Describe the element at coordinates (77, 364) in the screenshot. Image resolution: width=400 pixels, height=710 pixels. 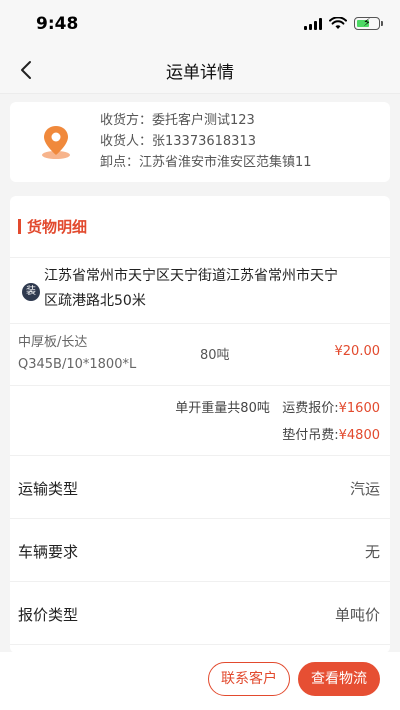
I see `goods-item-name-line2: Q345B/10*1800*L` at that location.